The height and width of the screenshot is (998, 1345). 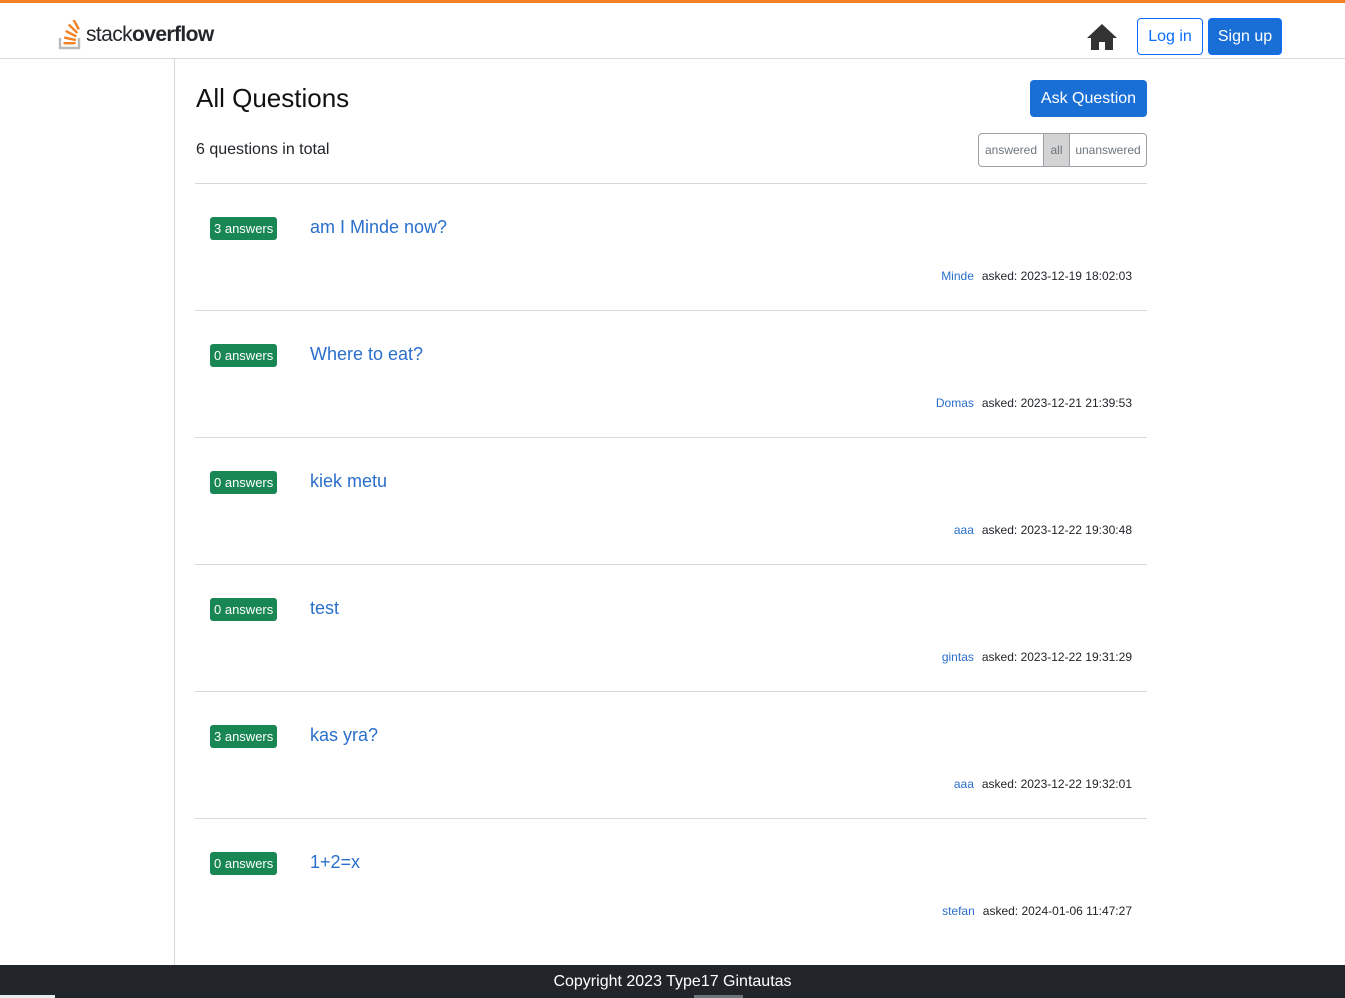 I want to click on top-navbar: stackoverflow Log in Sign up, so click(x=672, y=29).